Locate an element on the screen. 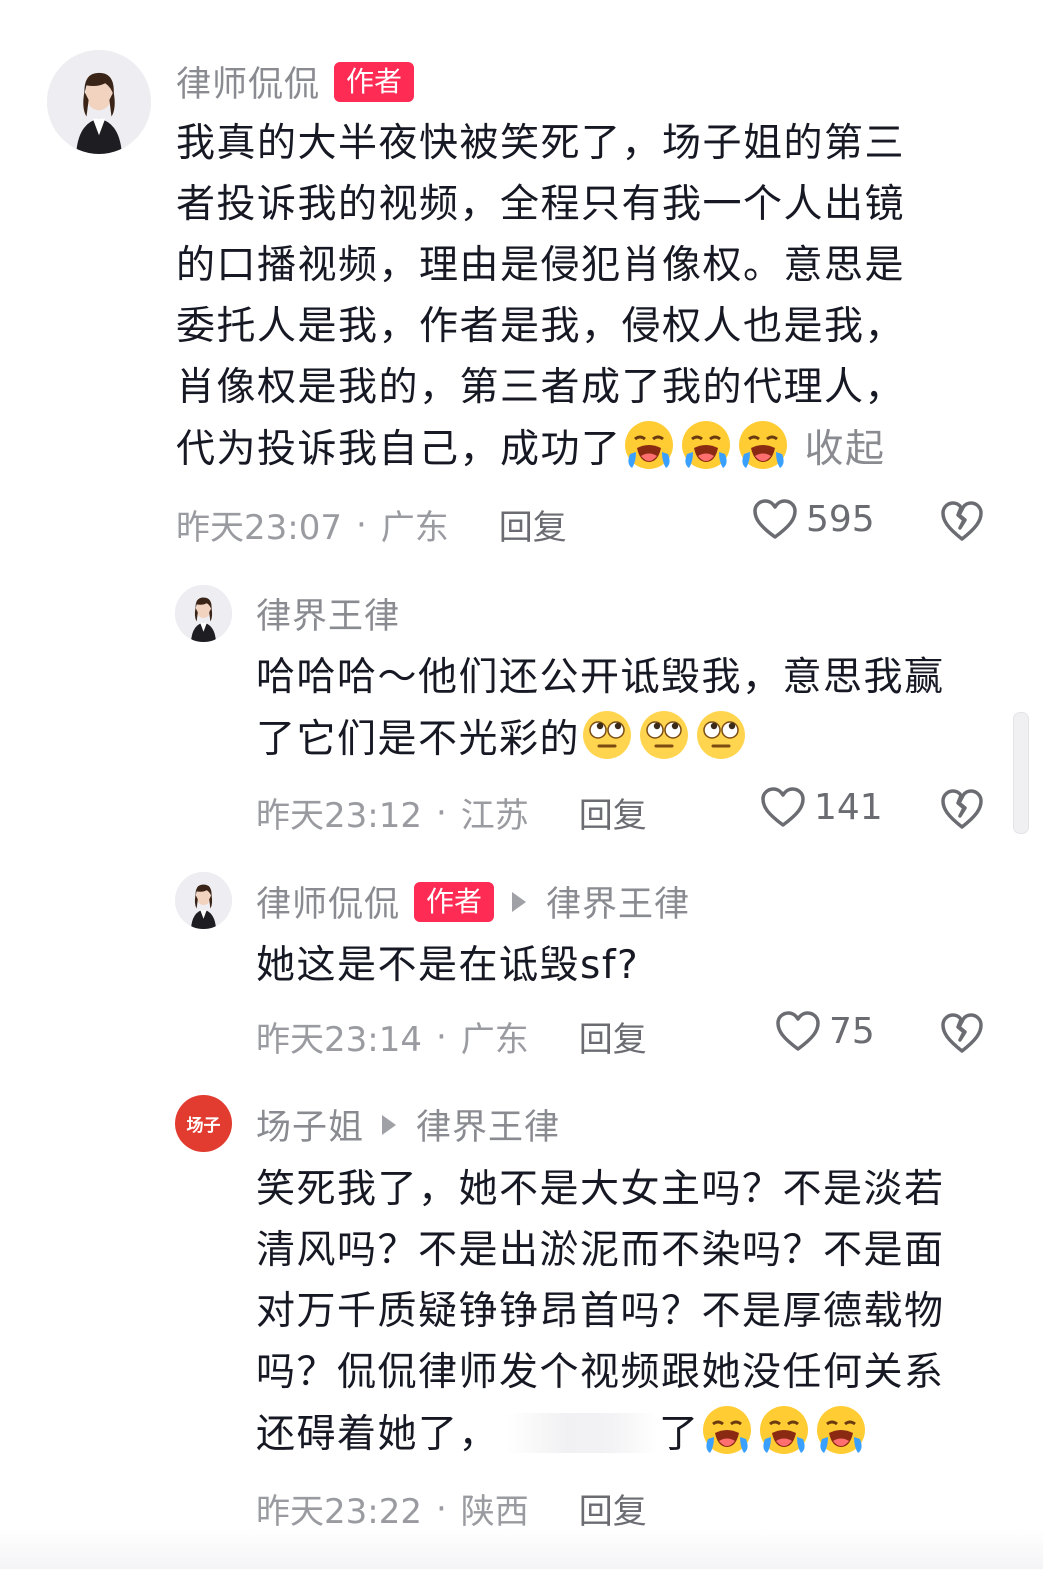 The height and width of the screenshot is (1569, 1043). comment-line: 清风吗？不是出淤泥而不染吗？不是面 is located at coordinates (600, 1250).